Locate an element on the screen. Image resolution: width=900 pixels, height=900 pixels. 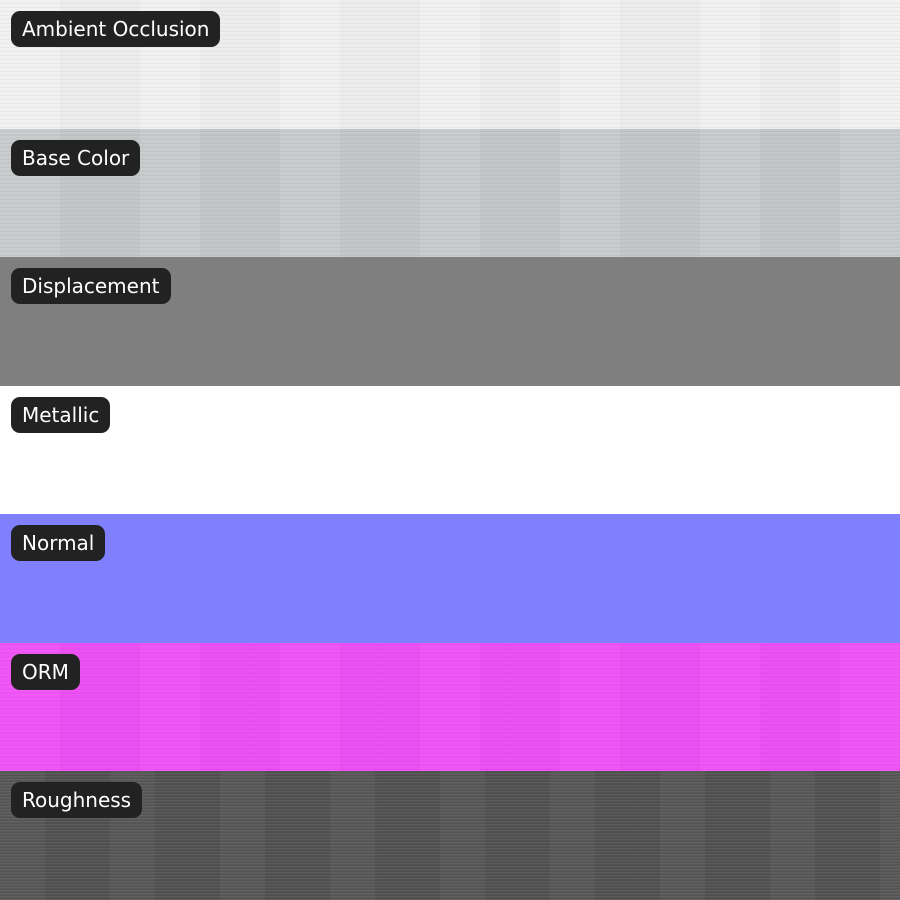
swatch-label: Roughness is located at coordinates (77, 800).